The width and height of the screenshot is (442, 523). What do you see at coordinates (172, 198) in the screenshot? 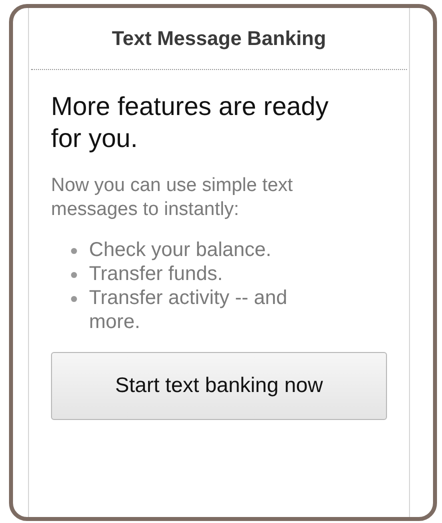
I see `promo-intro: Now you can use simple text messages to instantly:` at bounding box center [172, 198].